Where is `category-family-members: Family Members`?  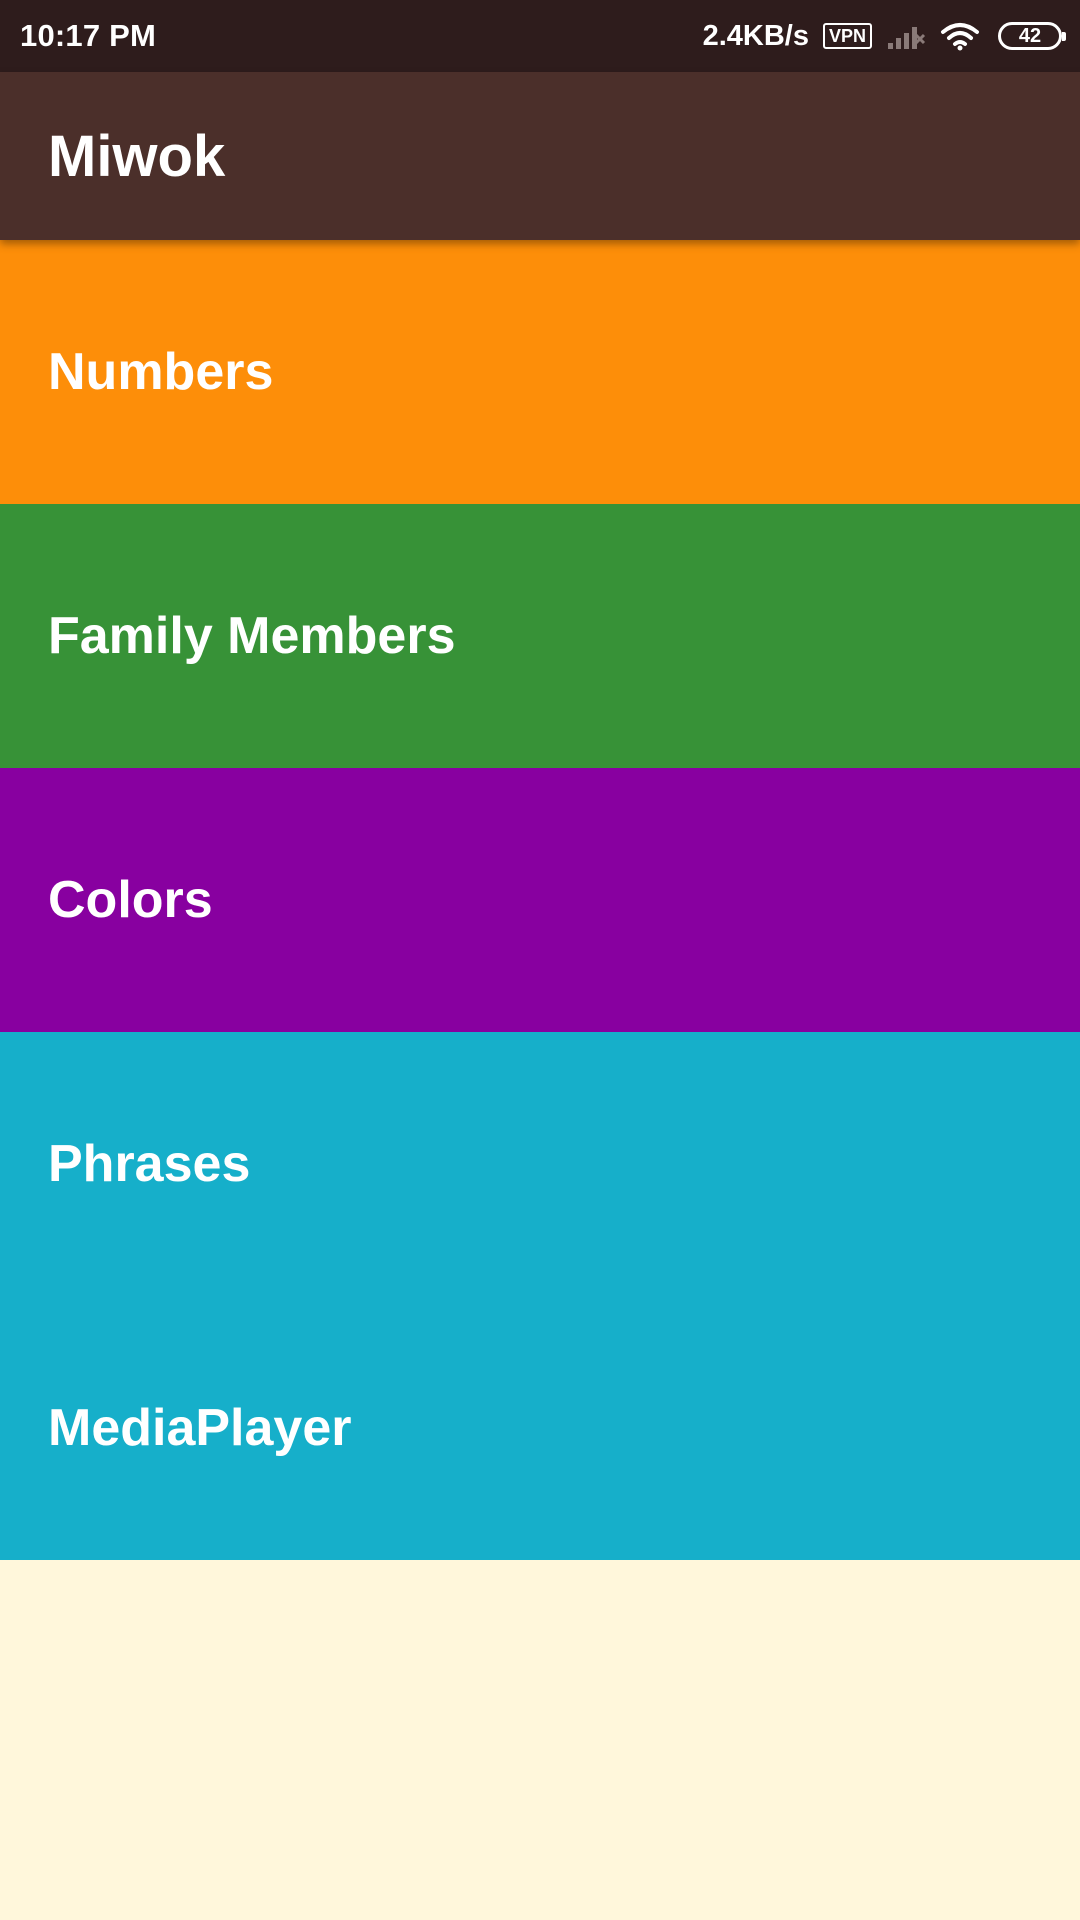
category-family-members: Family Members is located at coordinates (540, 636).